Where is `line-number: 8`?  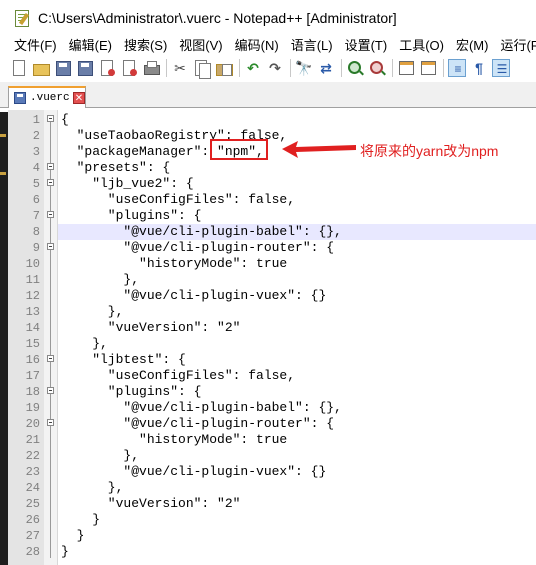
line-number: 8 is located at coordinates (36, 232).